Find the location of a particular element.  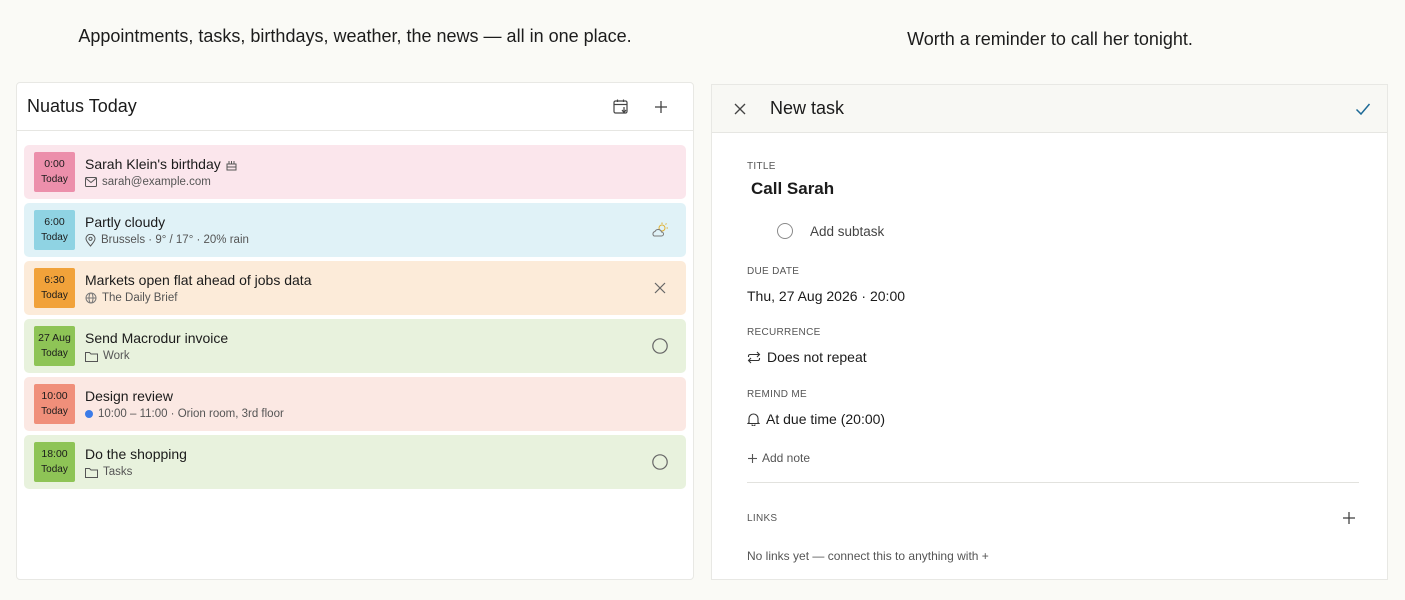

new-task-header: New task is located at coordinates (1049, 109).